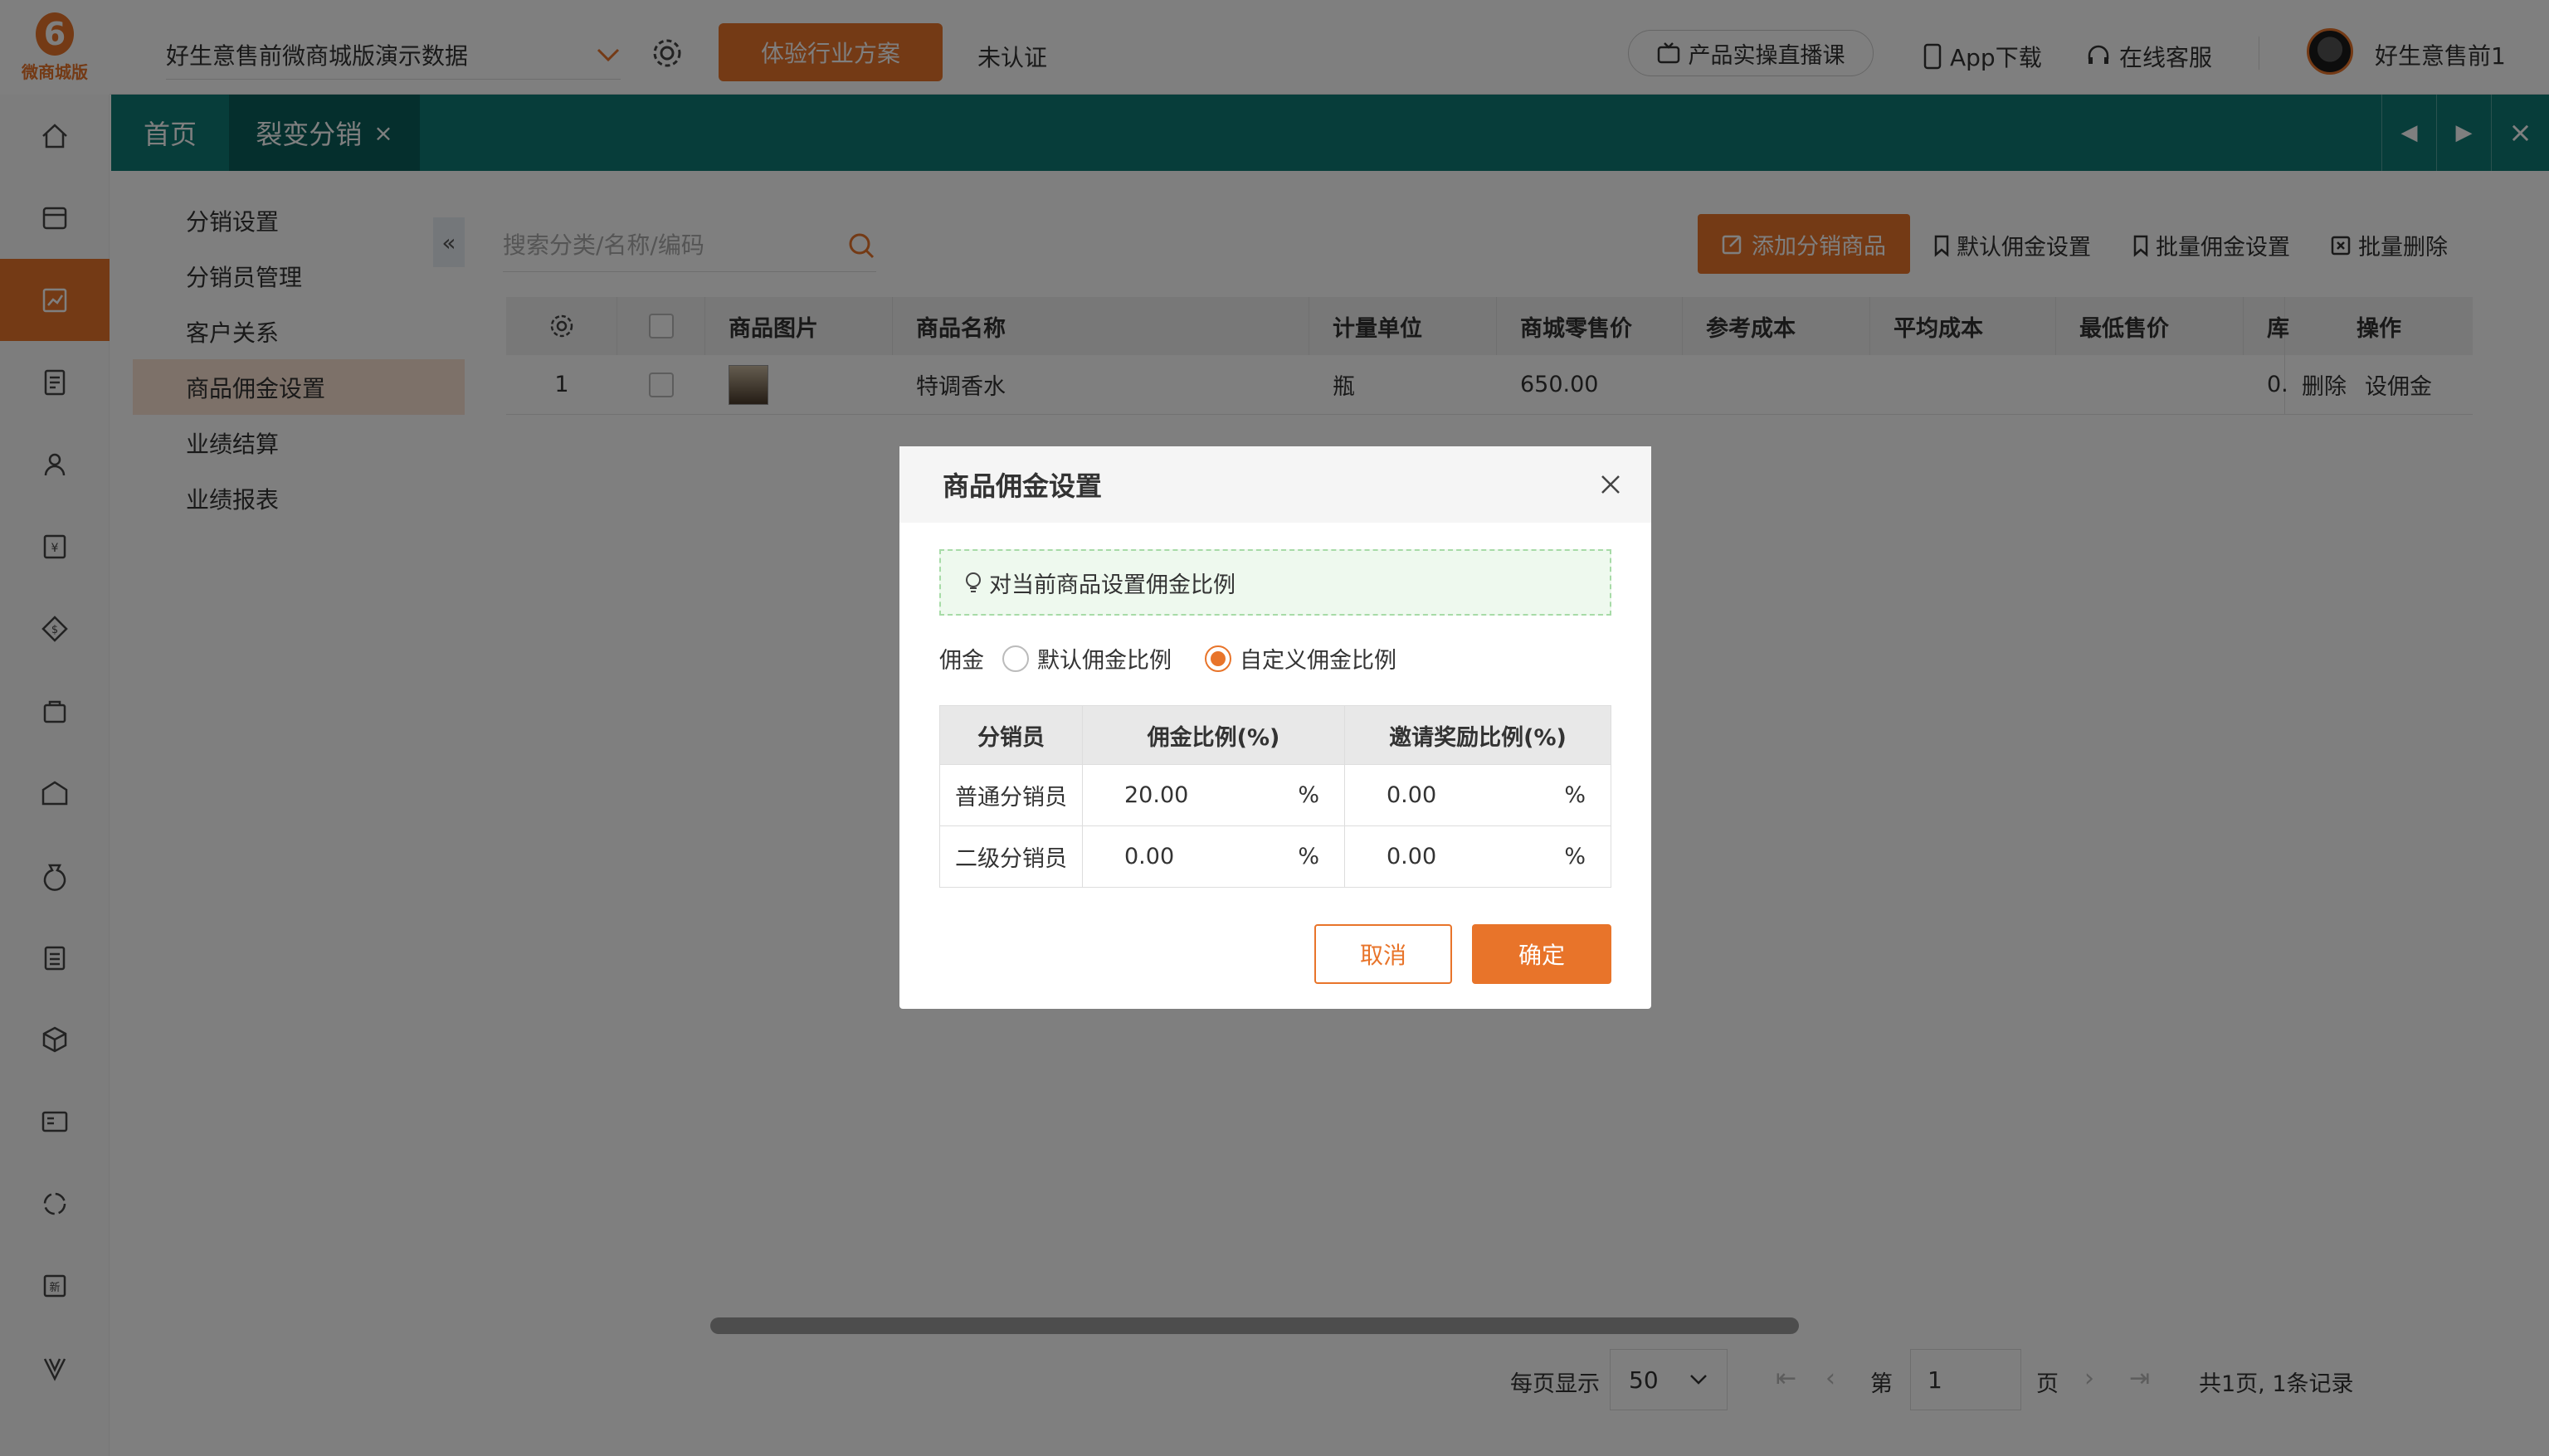 The width and height of the screenshot is (2549, 1456). Describe the element at coordinates (1610, 484) in the screenshot. I see `close-icon` at that location.